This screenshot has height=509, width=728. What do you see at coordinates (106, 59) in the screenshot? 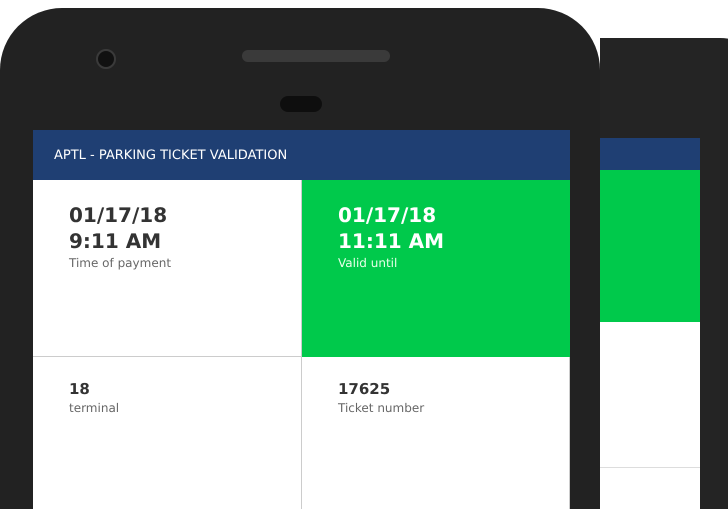
I see `camera-icon` at bounding box center [106, 59].